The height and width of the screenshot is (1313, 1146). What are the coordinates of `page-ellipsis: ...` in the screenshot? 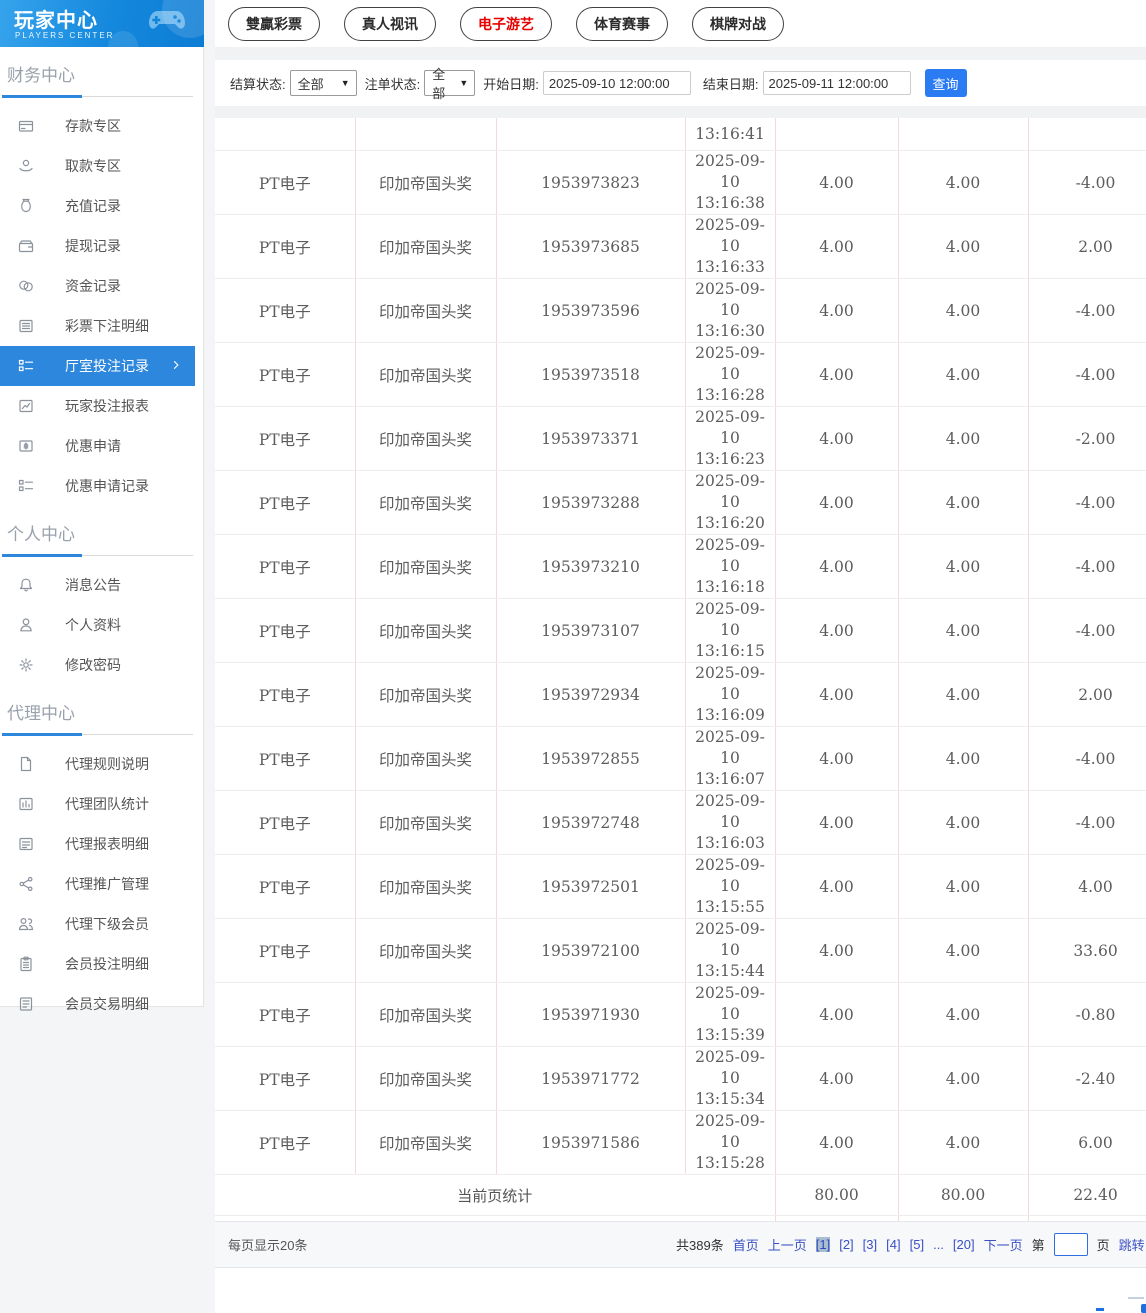 It's located at (938, 1244).